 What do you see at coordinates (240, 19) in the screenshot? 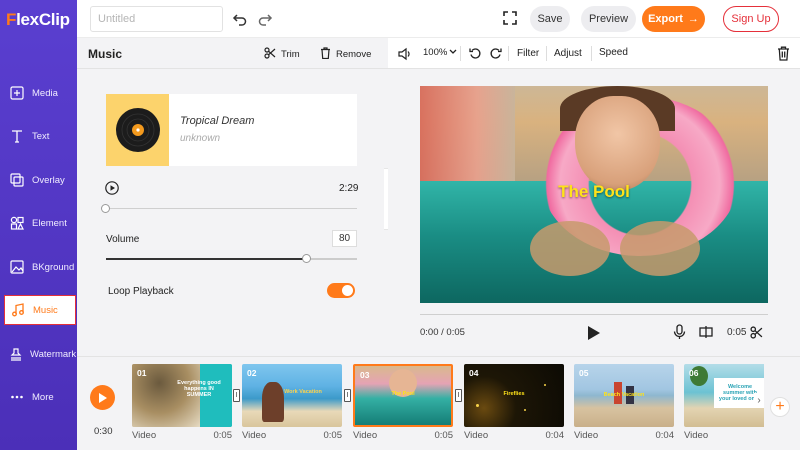
I see `undo-icon` at bounding box center [240, 19].